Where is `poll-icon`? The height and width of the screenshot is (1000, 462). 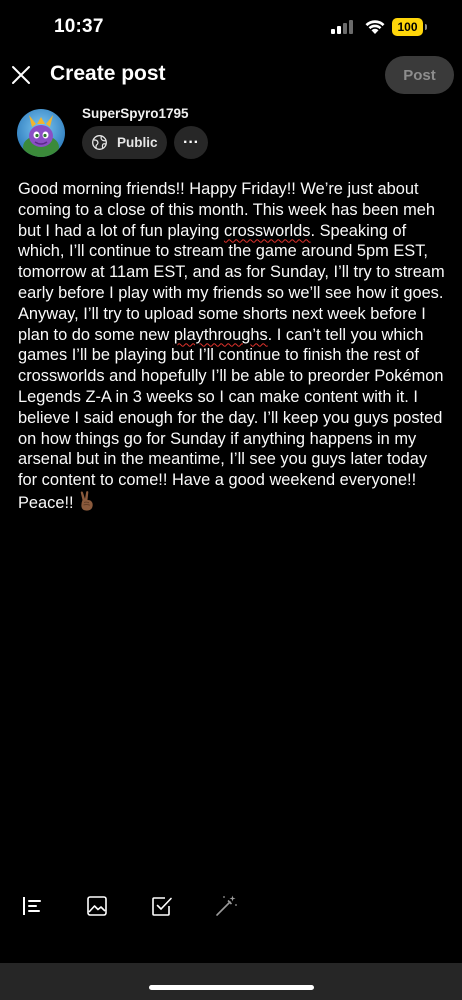
poll-icon is located at coordinates (162, 906).